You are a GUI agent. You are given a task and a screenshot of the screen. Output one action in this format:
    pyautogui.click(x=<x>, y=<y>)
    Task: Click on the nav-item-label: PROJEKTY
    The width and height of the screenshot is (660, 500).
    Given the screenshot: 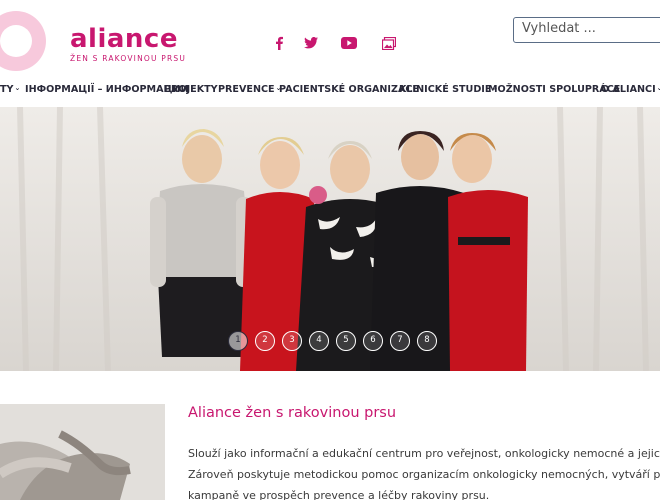 What is the action you would take?
    pyautogui.click(x=191, y=89)
    